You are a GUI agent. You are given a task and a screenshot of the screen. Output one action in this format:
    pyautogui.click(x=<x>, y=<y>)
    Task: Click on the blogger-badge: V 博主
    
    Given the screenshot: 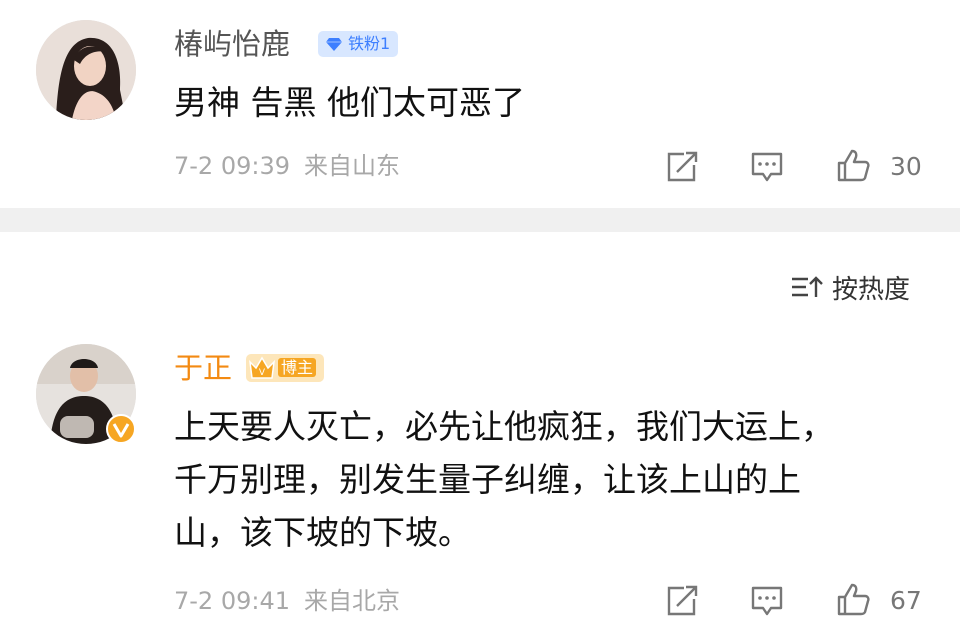 What is the action you would take?
    pyautogui.click(x=285, y=368)
    